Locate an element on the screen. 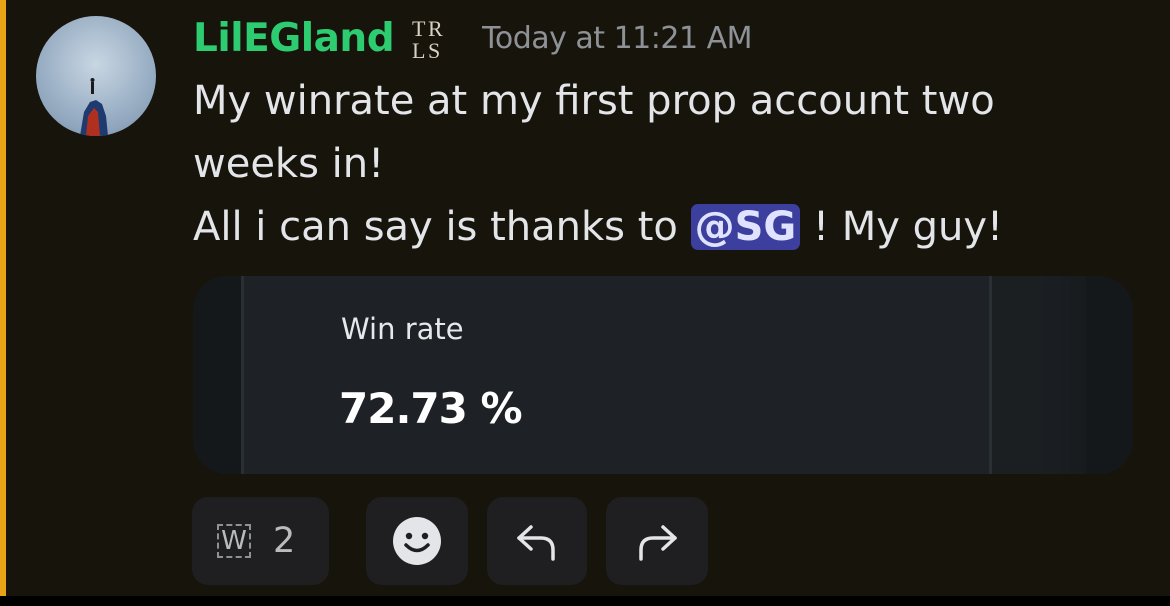 This screenshot has height=606, width=1170. message-text: ! My guy! is located at coordinates (902, 227).